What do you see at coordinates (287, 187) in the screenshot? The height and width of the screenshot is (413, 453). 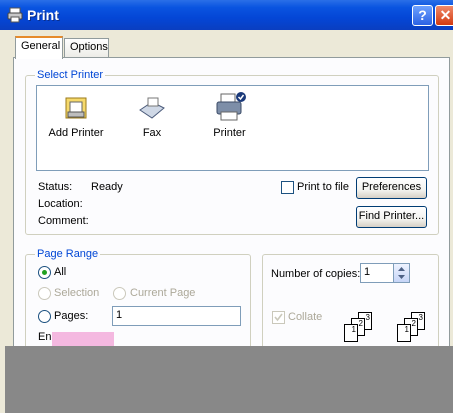 I see `print-to-file-checkbox` at bounding box center [287, 187].